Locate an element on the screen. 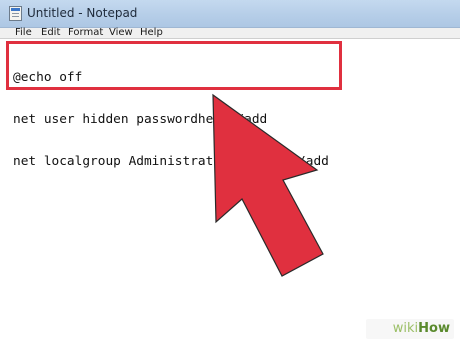  wikihow-watermark: wikiHow is located at coordinates (421, 328).